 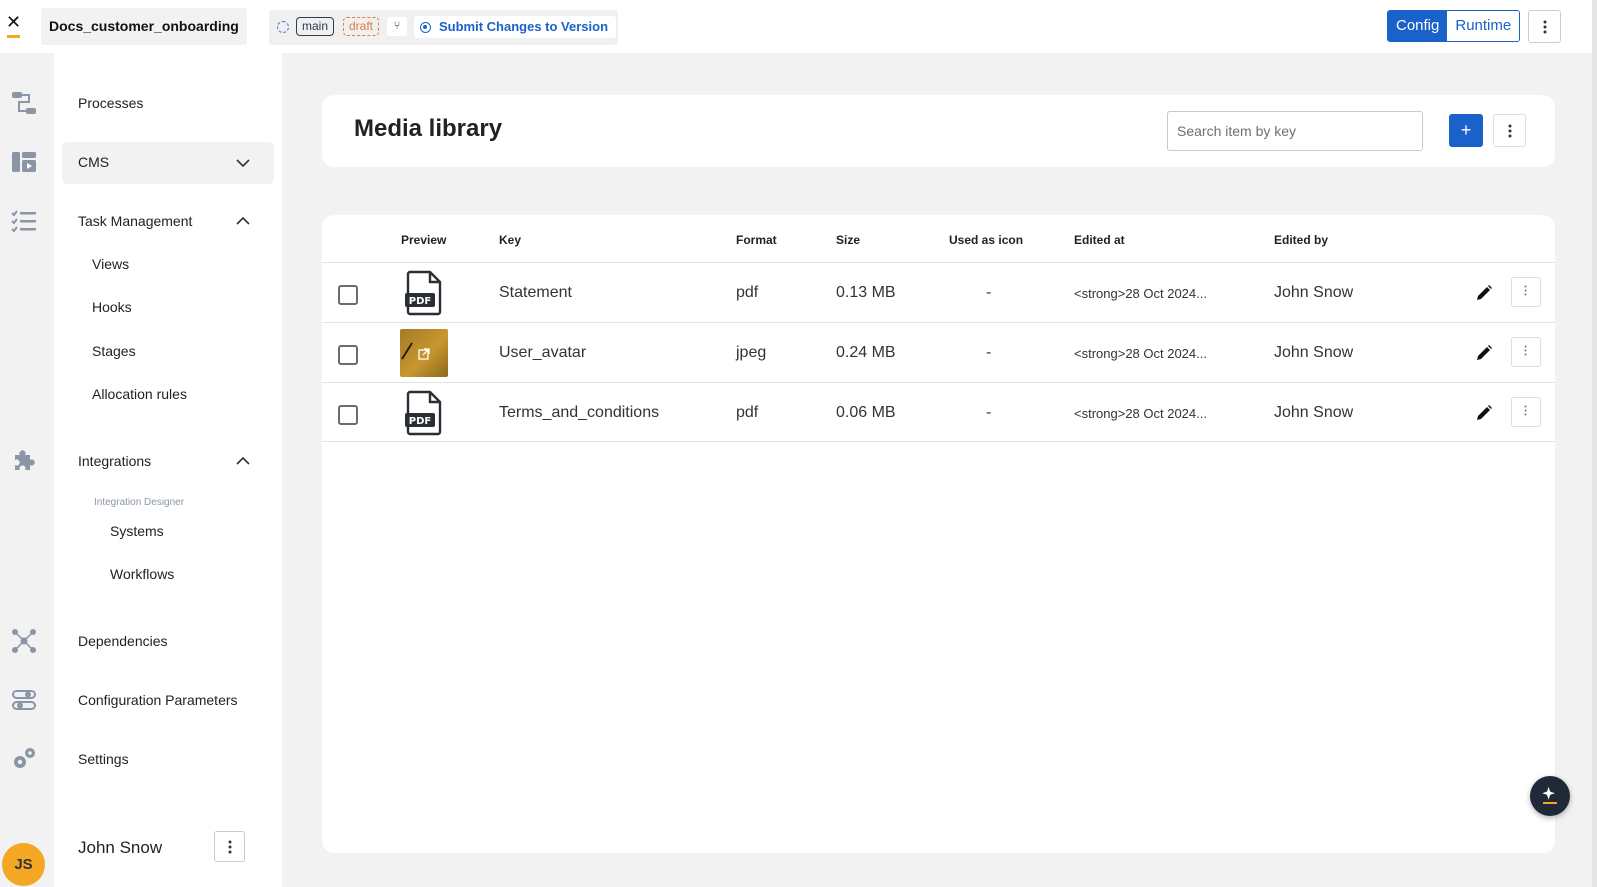 What do you see at coordinates (866, 412) in the screenshot?
I see `size-cell: 0.06 MB` at bounding box center [866, 412].